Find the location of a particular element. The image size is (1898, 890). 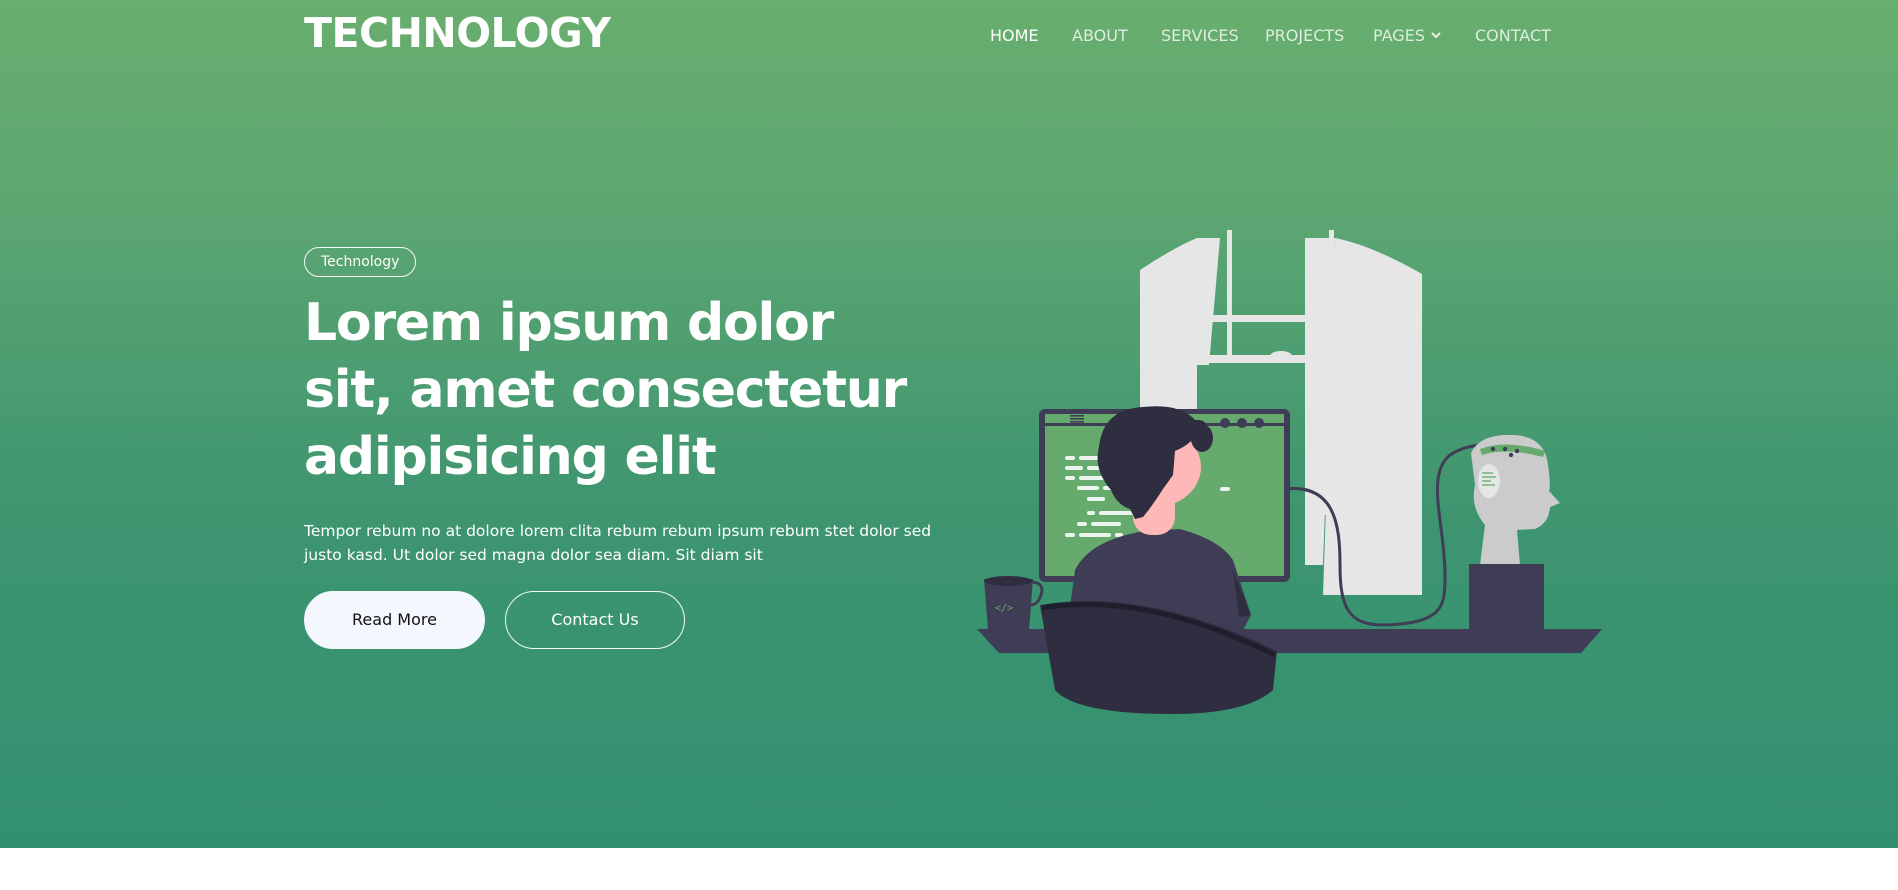

mannequin-head is located at coordinates (1515, 499).